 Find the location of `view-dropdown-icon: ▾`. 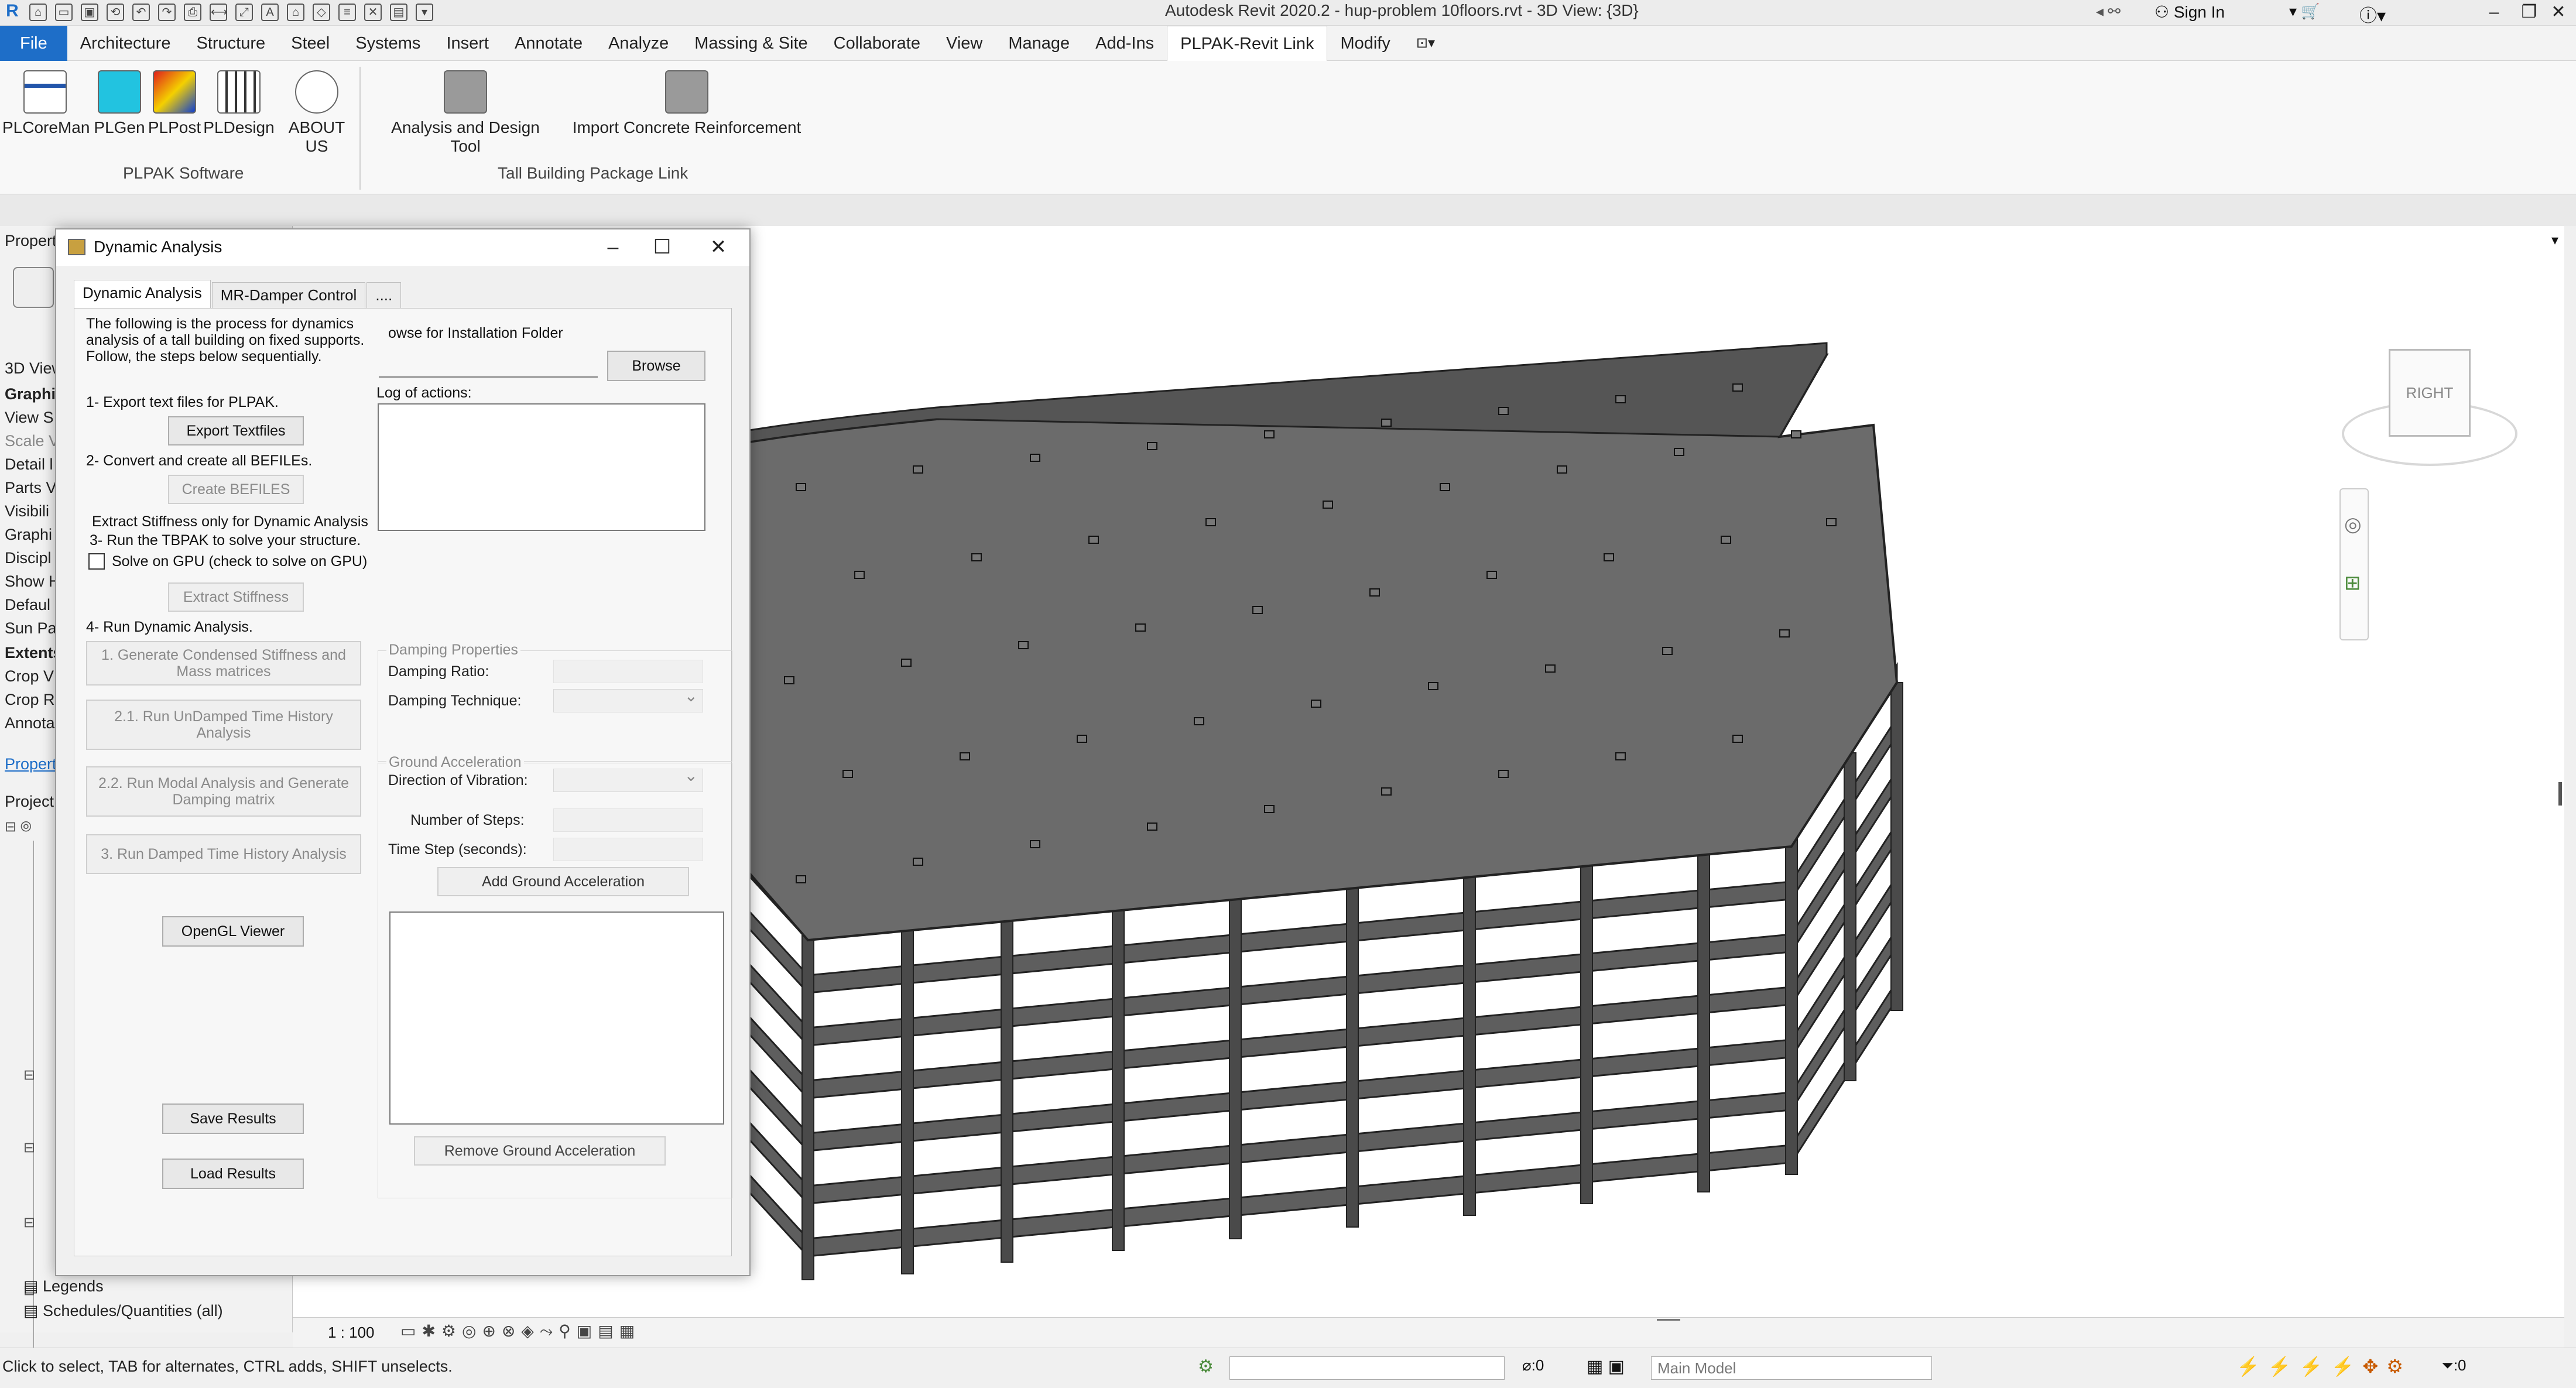

view-dropdown-icon: ▾ is located at coordinates (2554, 240).